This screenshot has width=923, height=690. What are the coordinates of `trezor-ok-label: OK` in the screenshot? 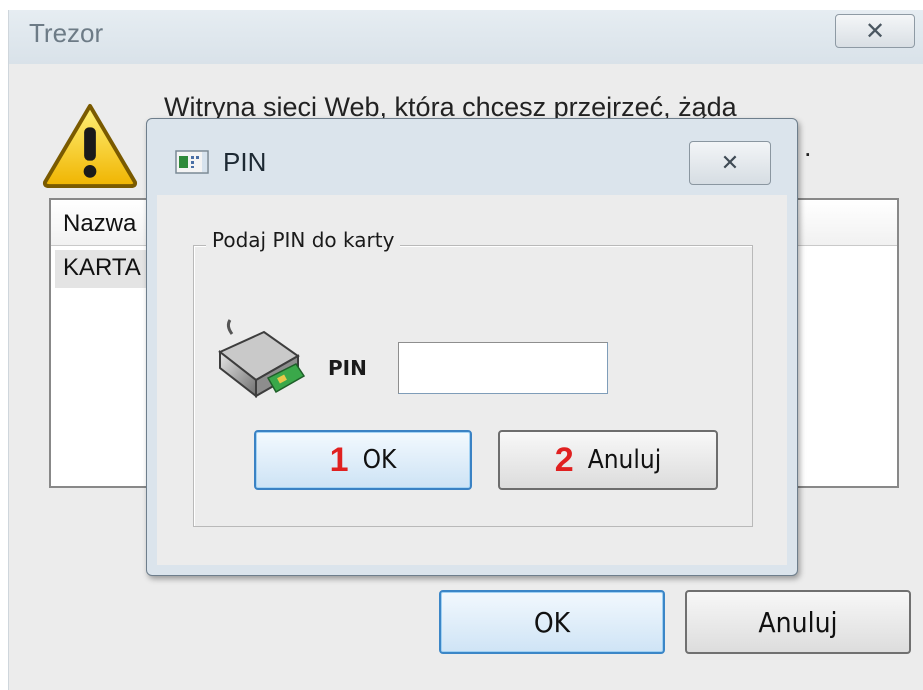 It's located at (552, 622).